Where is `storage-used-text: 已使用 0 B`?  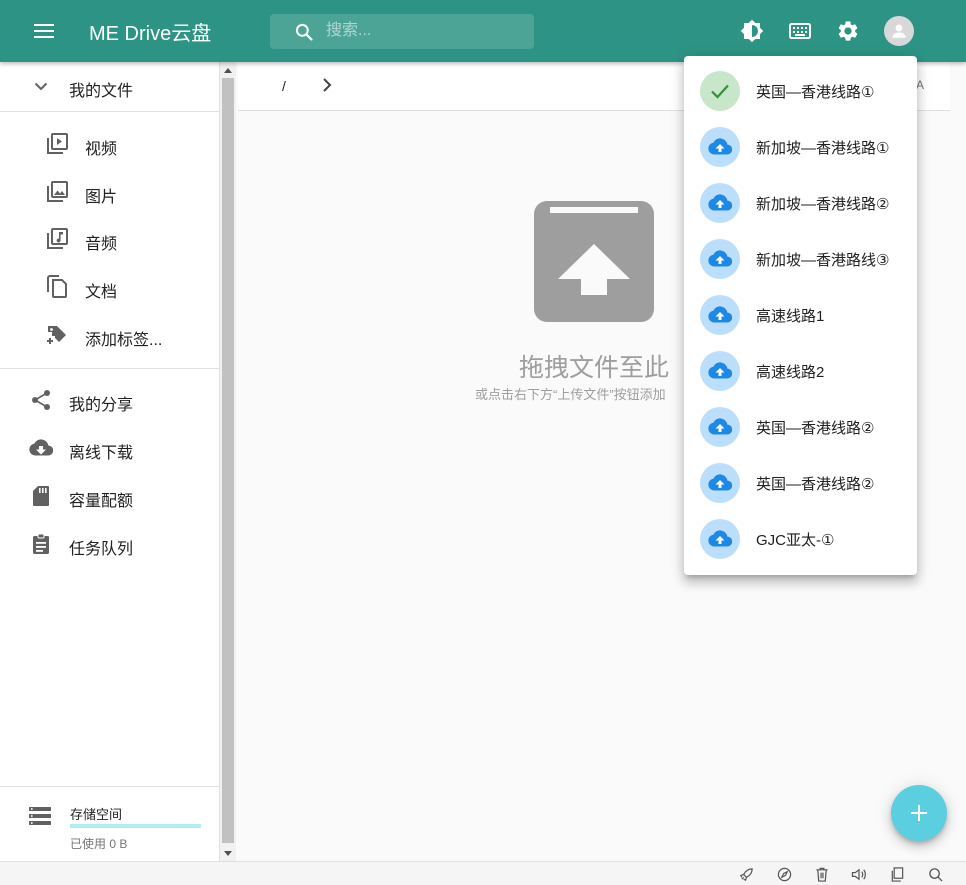
storage-used-text: 已使用 0 B is located at coordinates (99, 844).